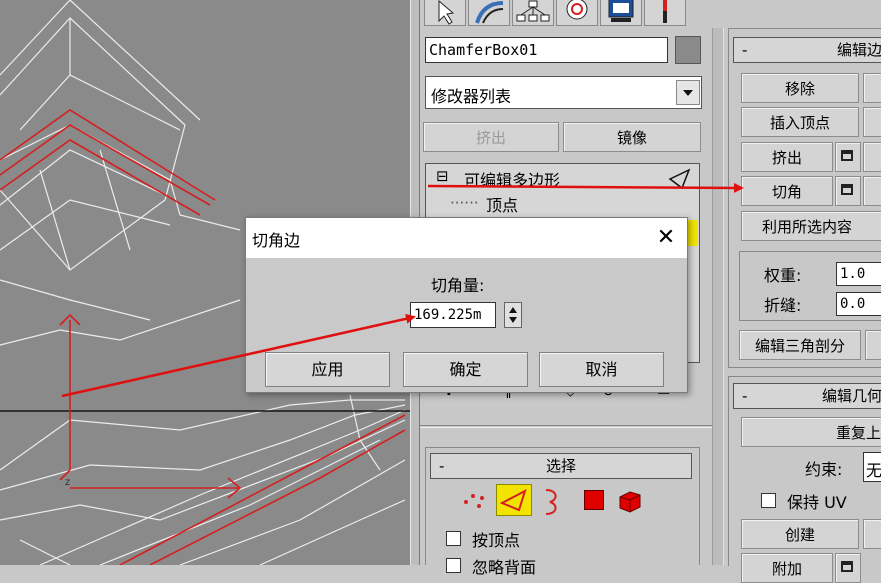  What do you see at coordinates (872, 122) in the screenshot?
I see `insert-vertex-extra-button` at bounding box center [872, 122].